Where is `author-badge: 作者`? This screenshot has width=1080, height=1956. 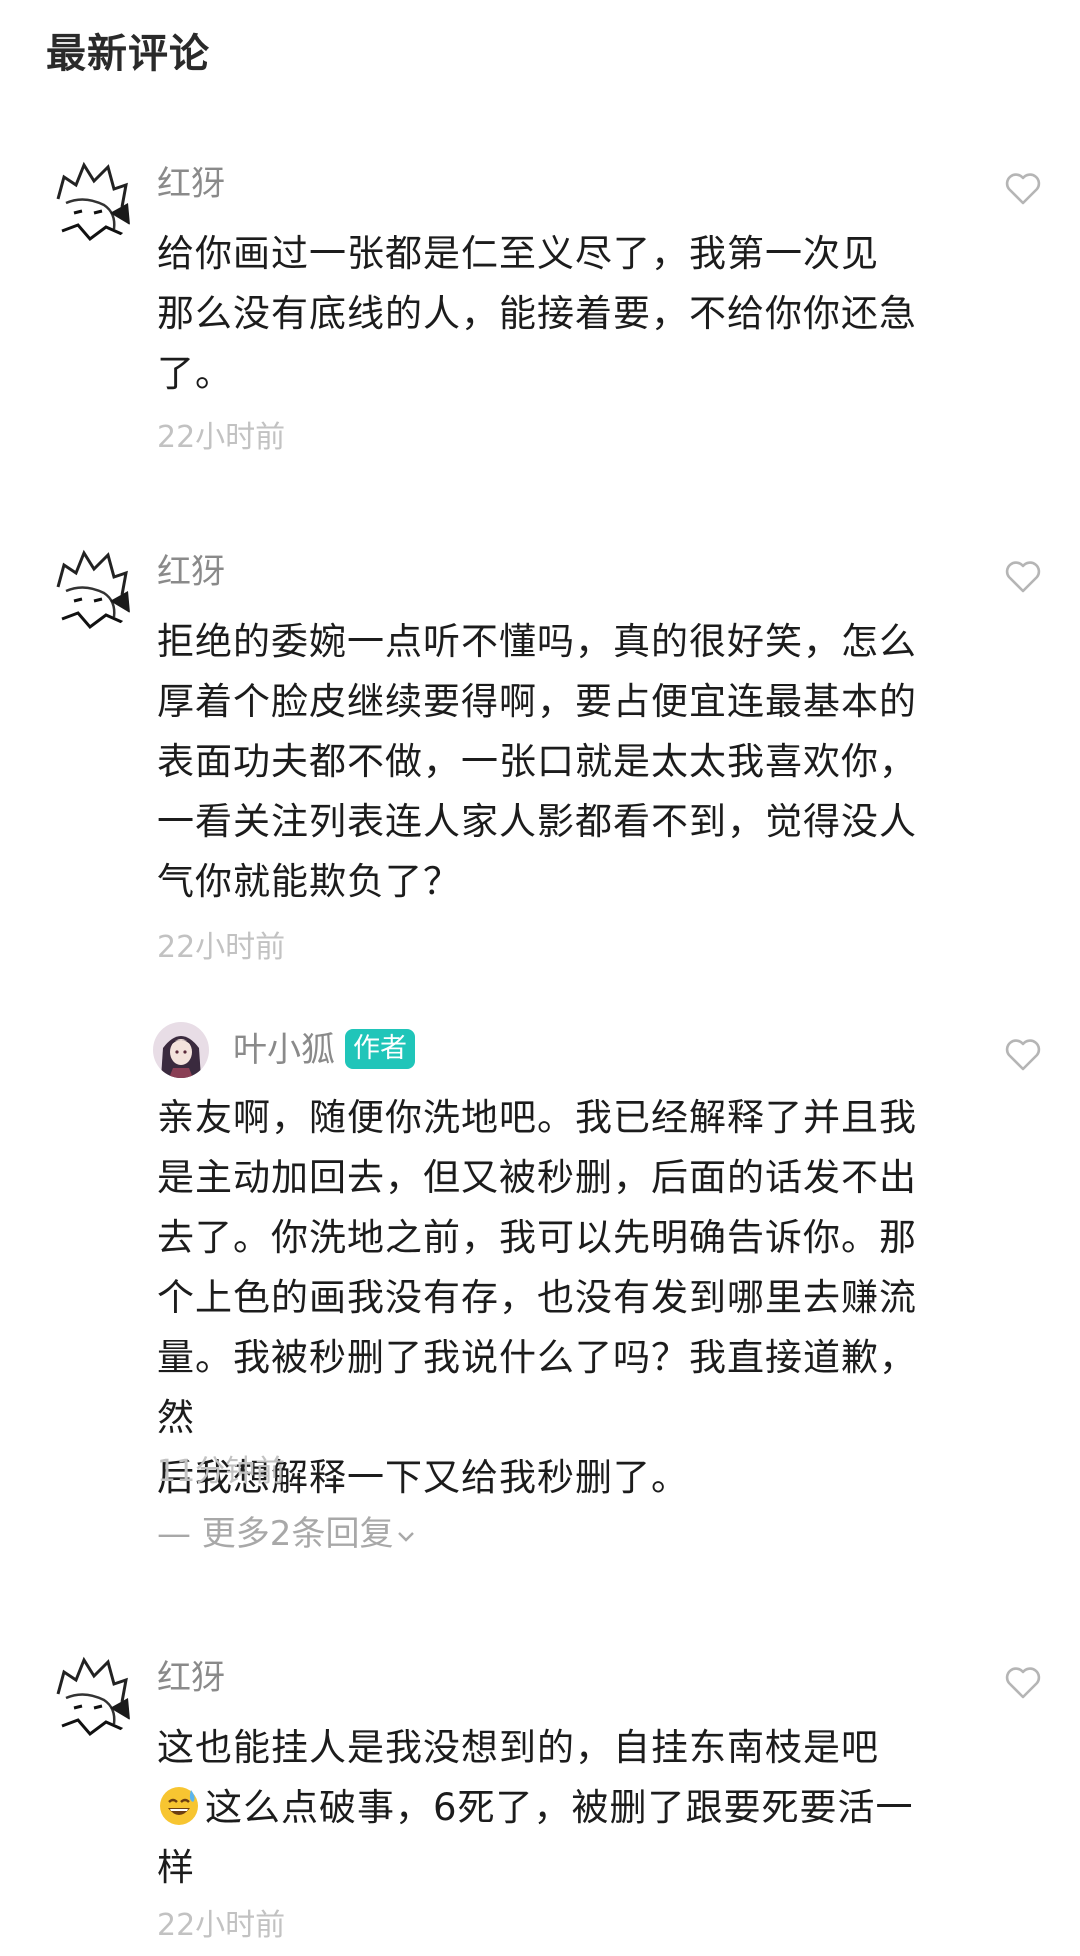
author-badge: 作者 is located at coordinates (380, 1049).